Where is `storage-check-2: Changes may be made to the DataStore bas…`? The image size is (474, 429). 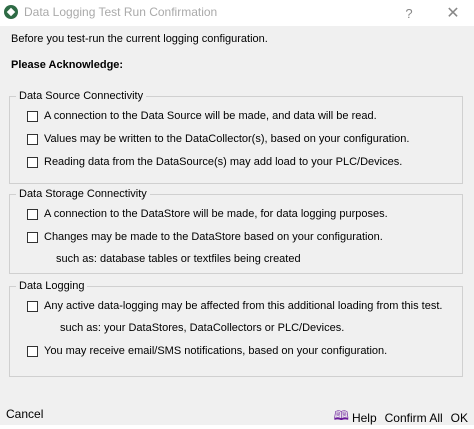 storage-check-2: Changes may be made to the DataStore bas… is located at coordinates (205, 237).